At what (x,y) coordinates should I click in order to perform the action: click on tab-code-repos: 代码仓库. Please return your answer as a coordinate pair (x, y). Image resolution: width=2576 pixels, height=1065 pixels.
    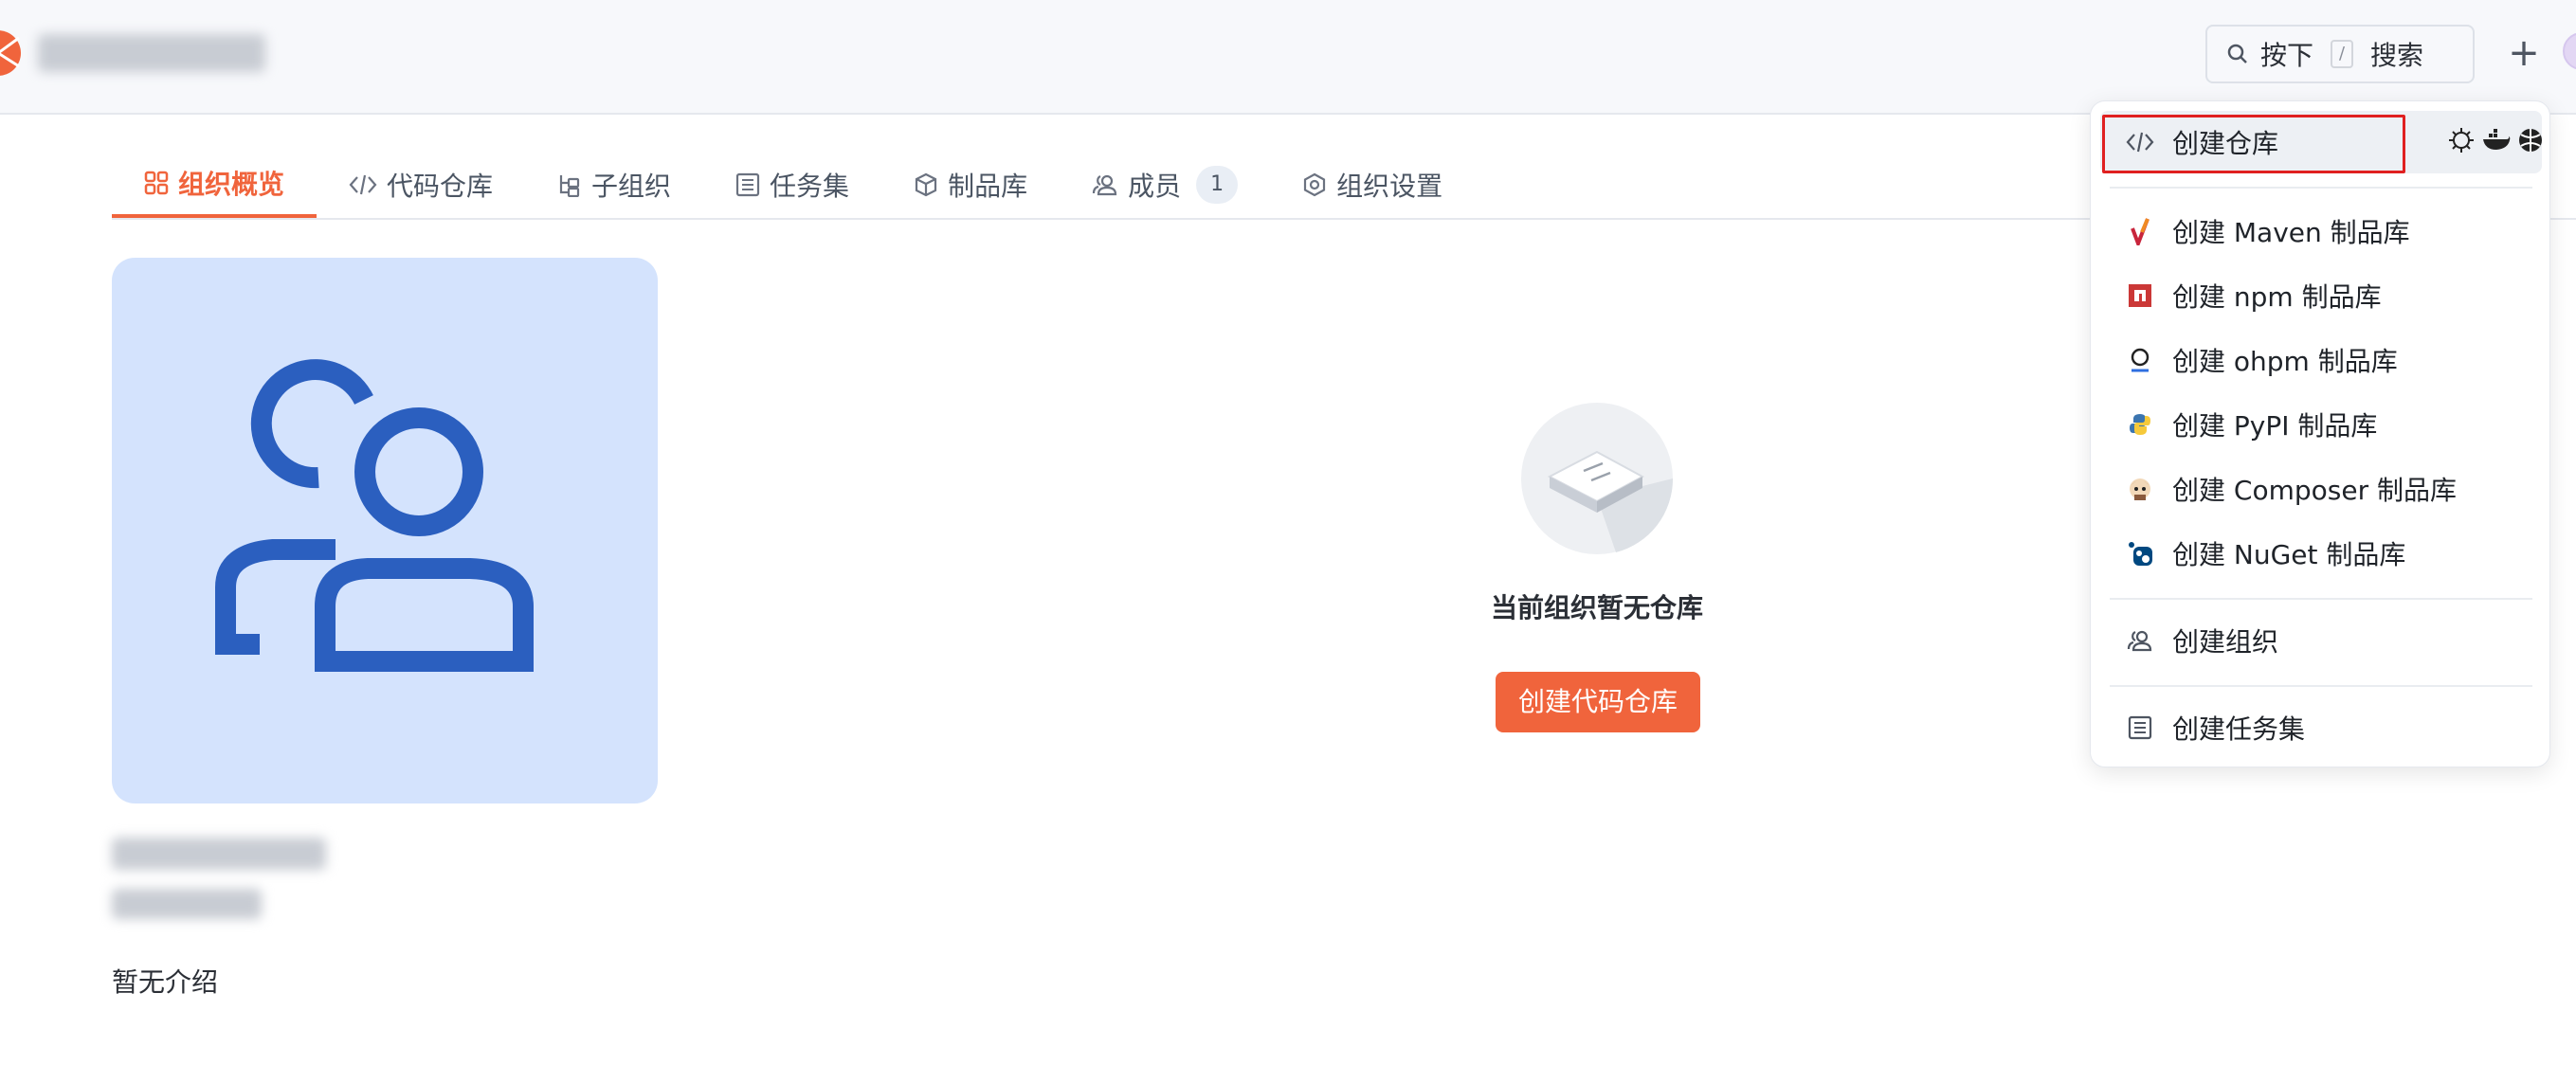
    Looking at the image, I should click on (421, 185).